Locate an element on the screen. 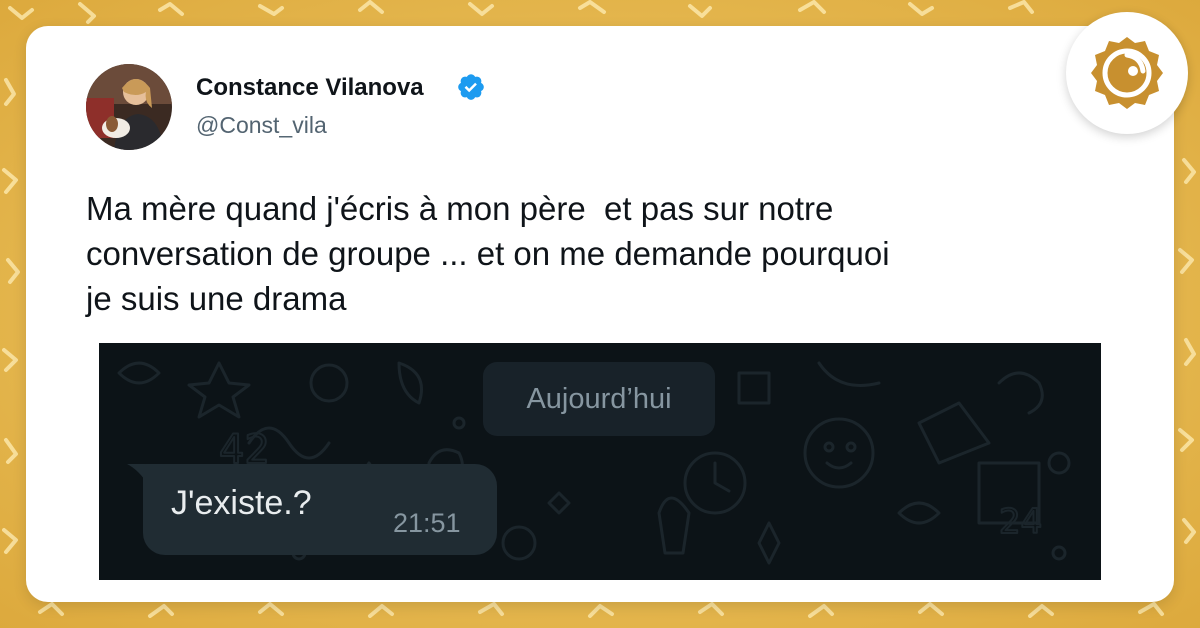  avatar-photo is located at coordinates (129, 107).